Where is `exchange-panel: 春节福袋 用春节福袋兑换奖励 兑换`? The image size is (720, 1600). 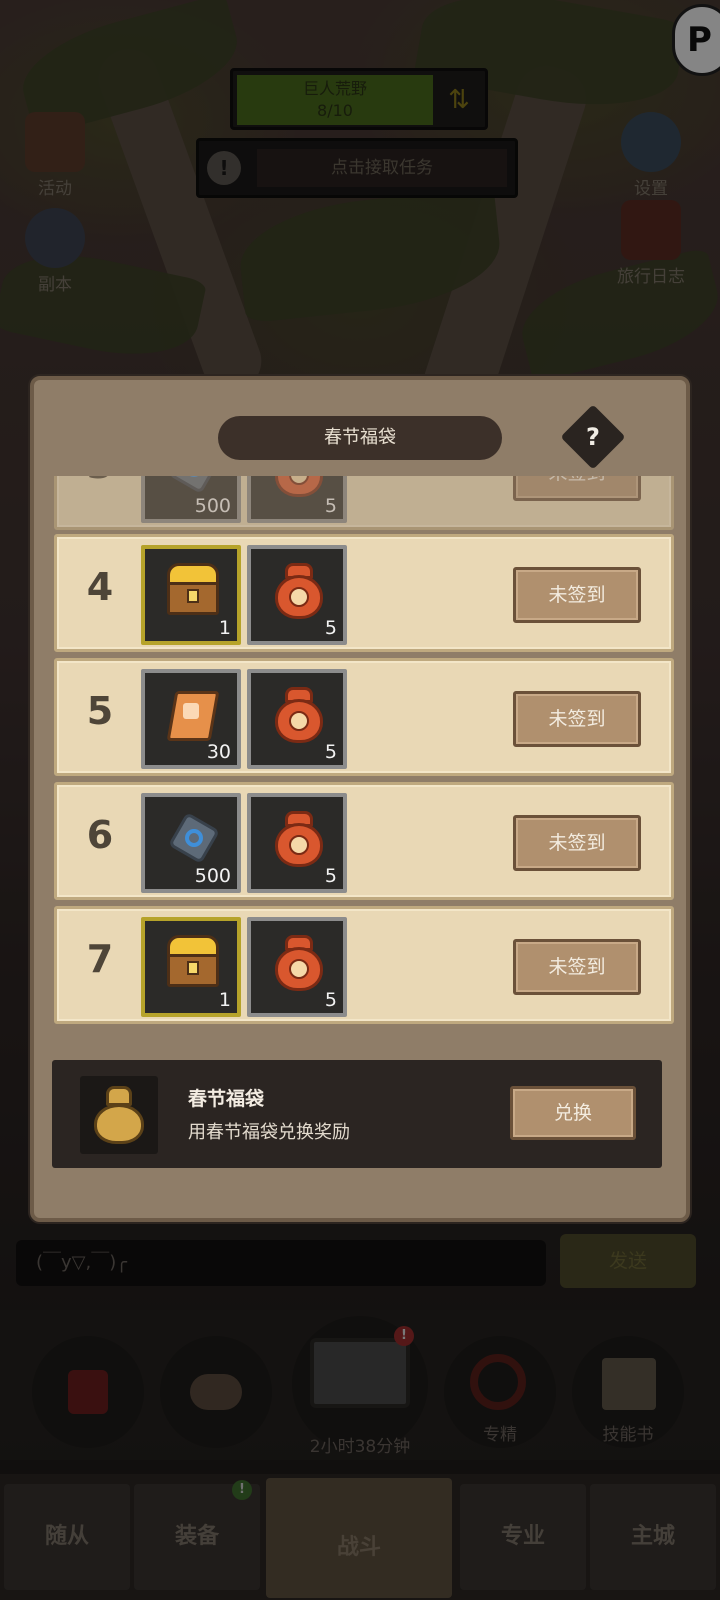
exchange-panel: 春节福袋 用春节福袋兑换奖励 兑换 is located at coordinates (357, 1114).